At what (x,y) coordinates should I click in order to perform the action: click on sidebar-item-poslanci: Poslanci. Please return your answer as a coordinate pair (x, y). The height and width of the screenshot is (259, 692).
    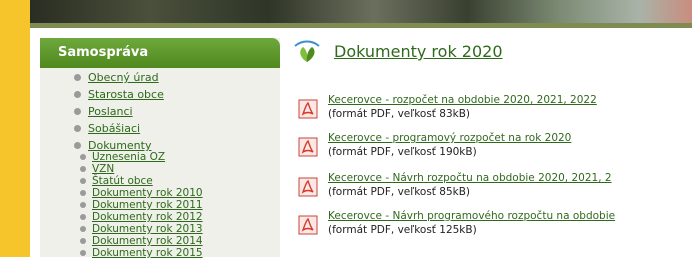
    Looking at the image, I should click on (103, 111).